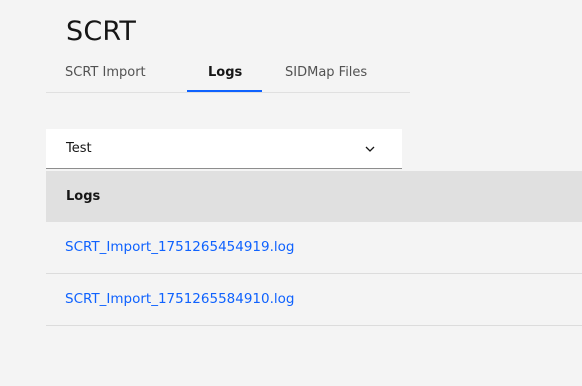 Image resolution: width=582 pixels, height=386 pixels. I want to click on table-row: SCRT_Import_1751265454919.log, so click(314, 248).